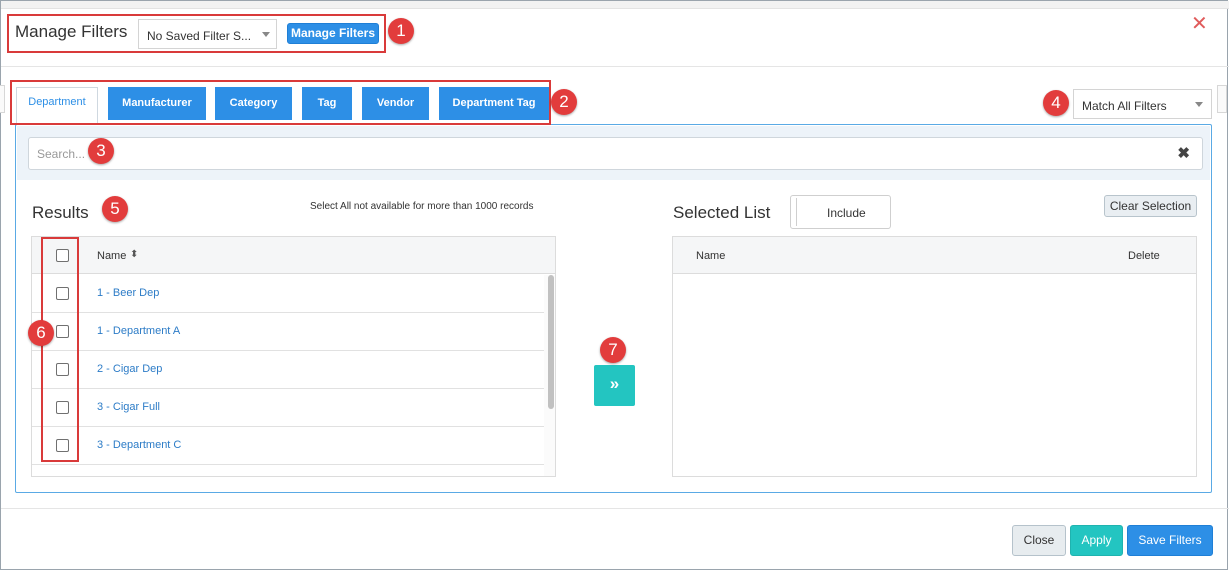 The height and width of the screenshot is (572, 1230). What do you see at coordinates (1096, 540) in the screenshot?
I see `apply-button: Apply` at bounding box center [1096, 540].